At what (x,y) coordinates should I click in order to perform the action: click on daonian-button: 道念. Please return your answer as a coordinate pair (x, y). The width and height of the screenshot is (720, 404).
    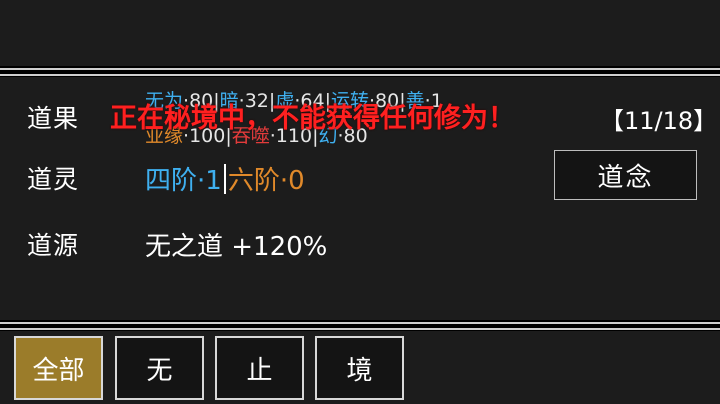
    Looking at the image, I should click on (625, 175).